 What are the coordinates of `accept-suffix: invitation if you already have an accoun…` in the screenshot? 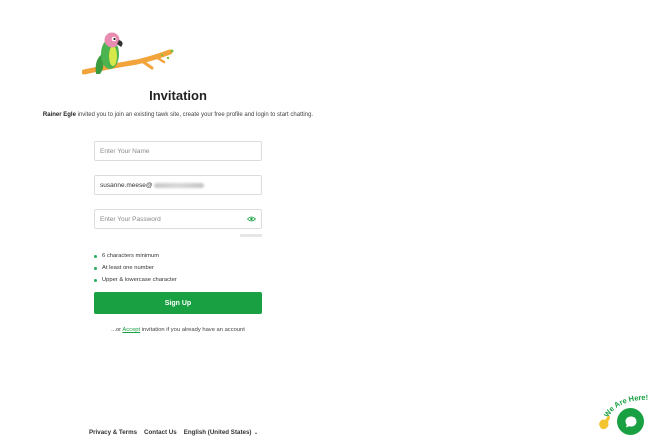 It's located at (193, 330).